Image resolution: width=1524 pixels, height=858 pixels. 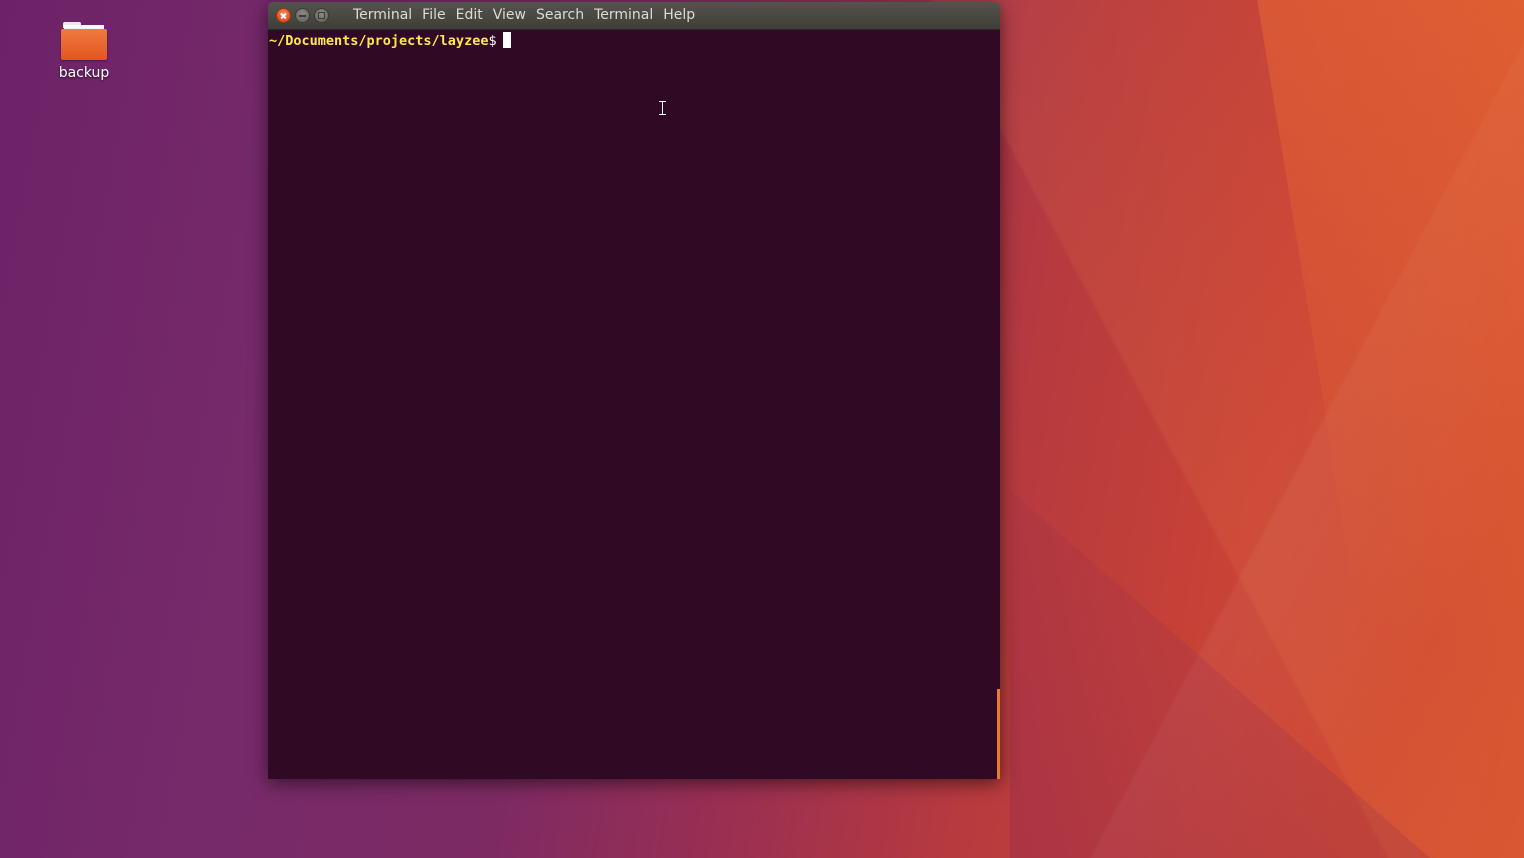 I want to click on prompt-line: ~/Documents/projects/layzee$, so click(x=390, y=41).